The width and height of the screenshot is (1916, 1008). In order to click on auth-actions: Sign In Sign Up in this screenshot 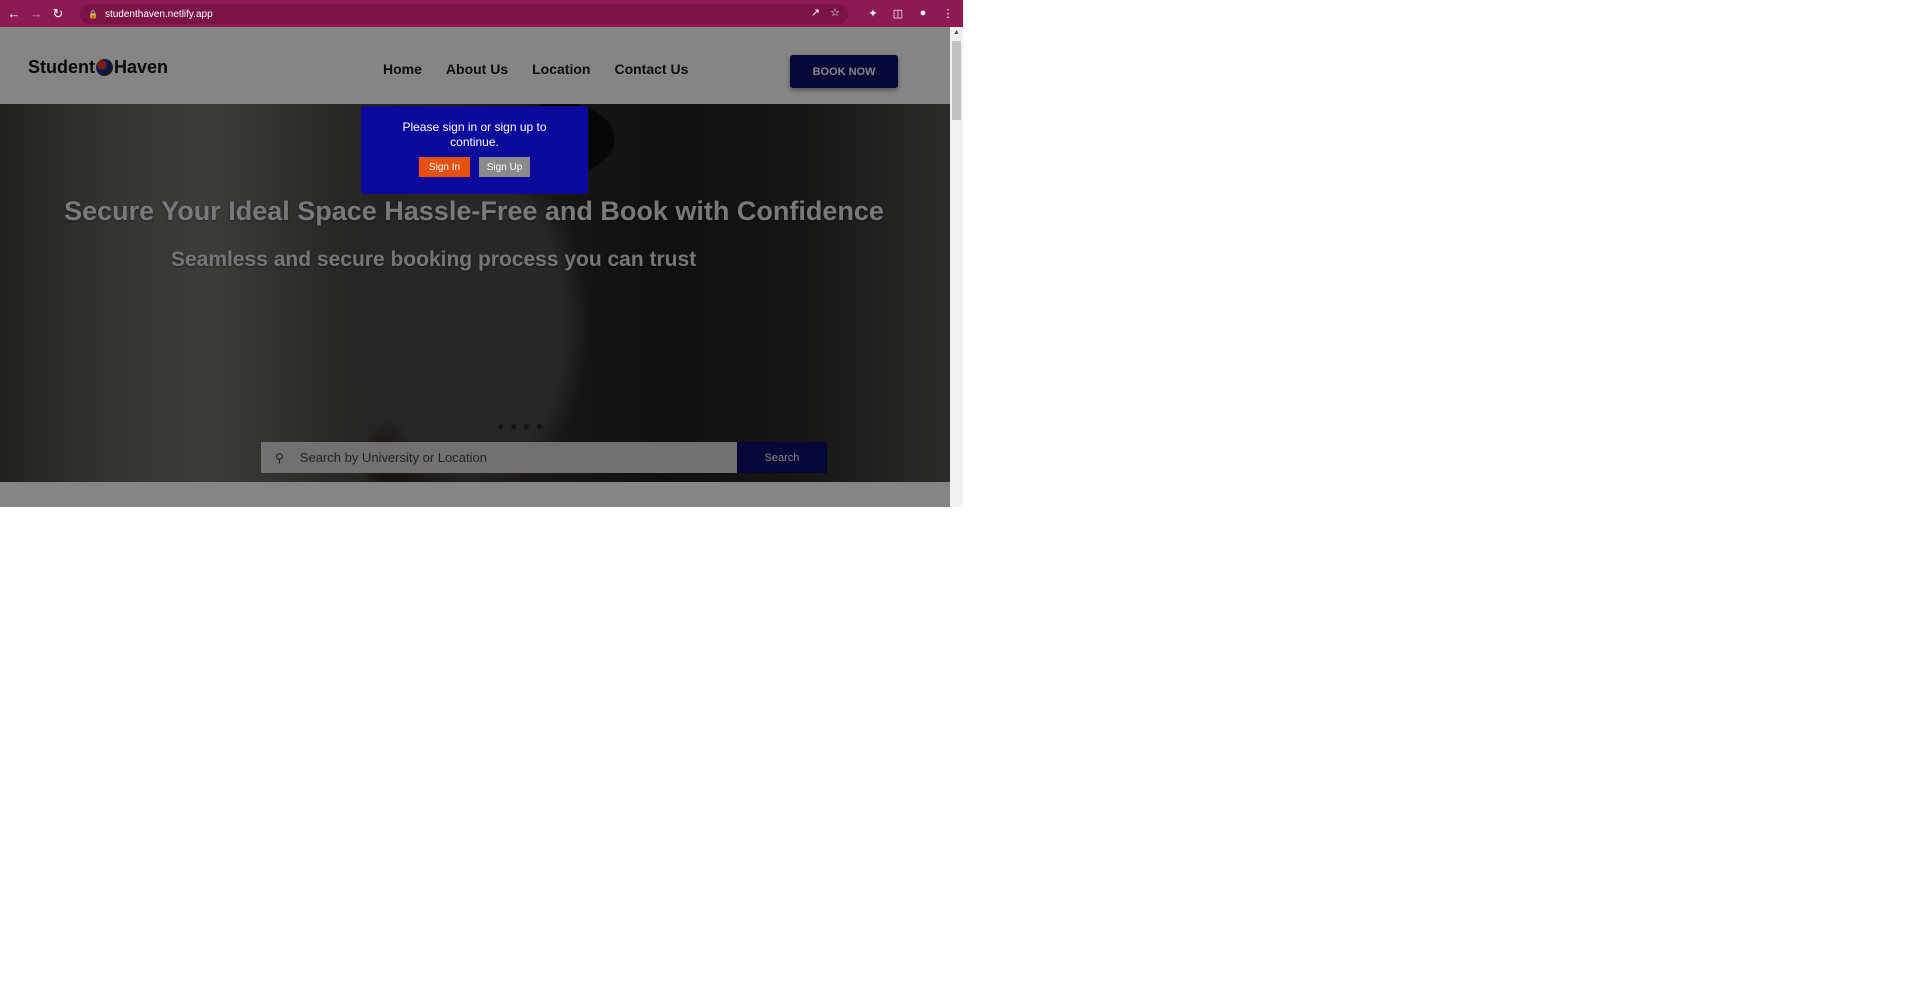, I will do `click(474, 167)`.